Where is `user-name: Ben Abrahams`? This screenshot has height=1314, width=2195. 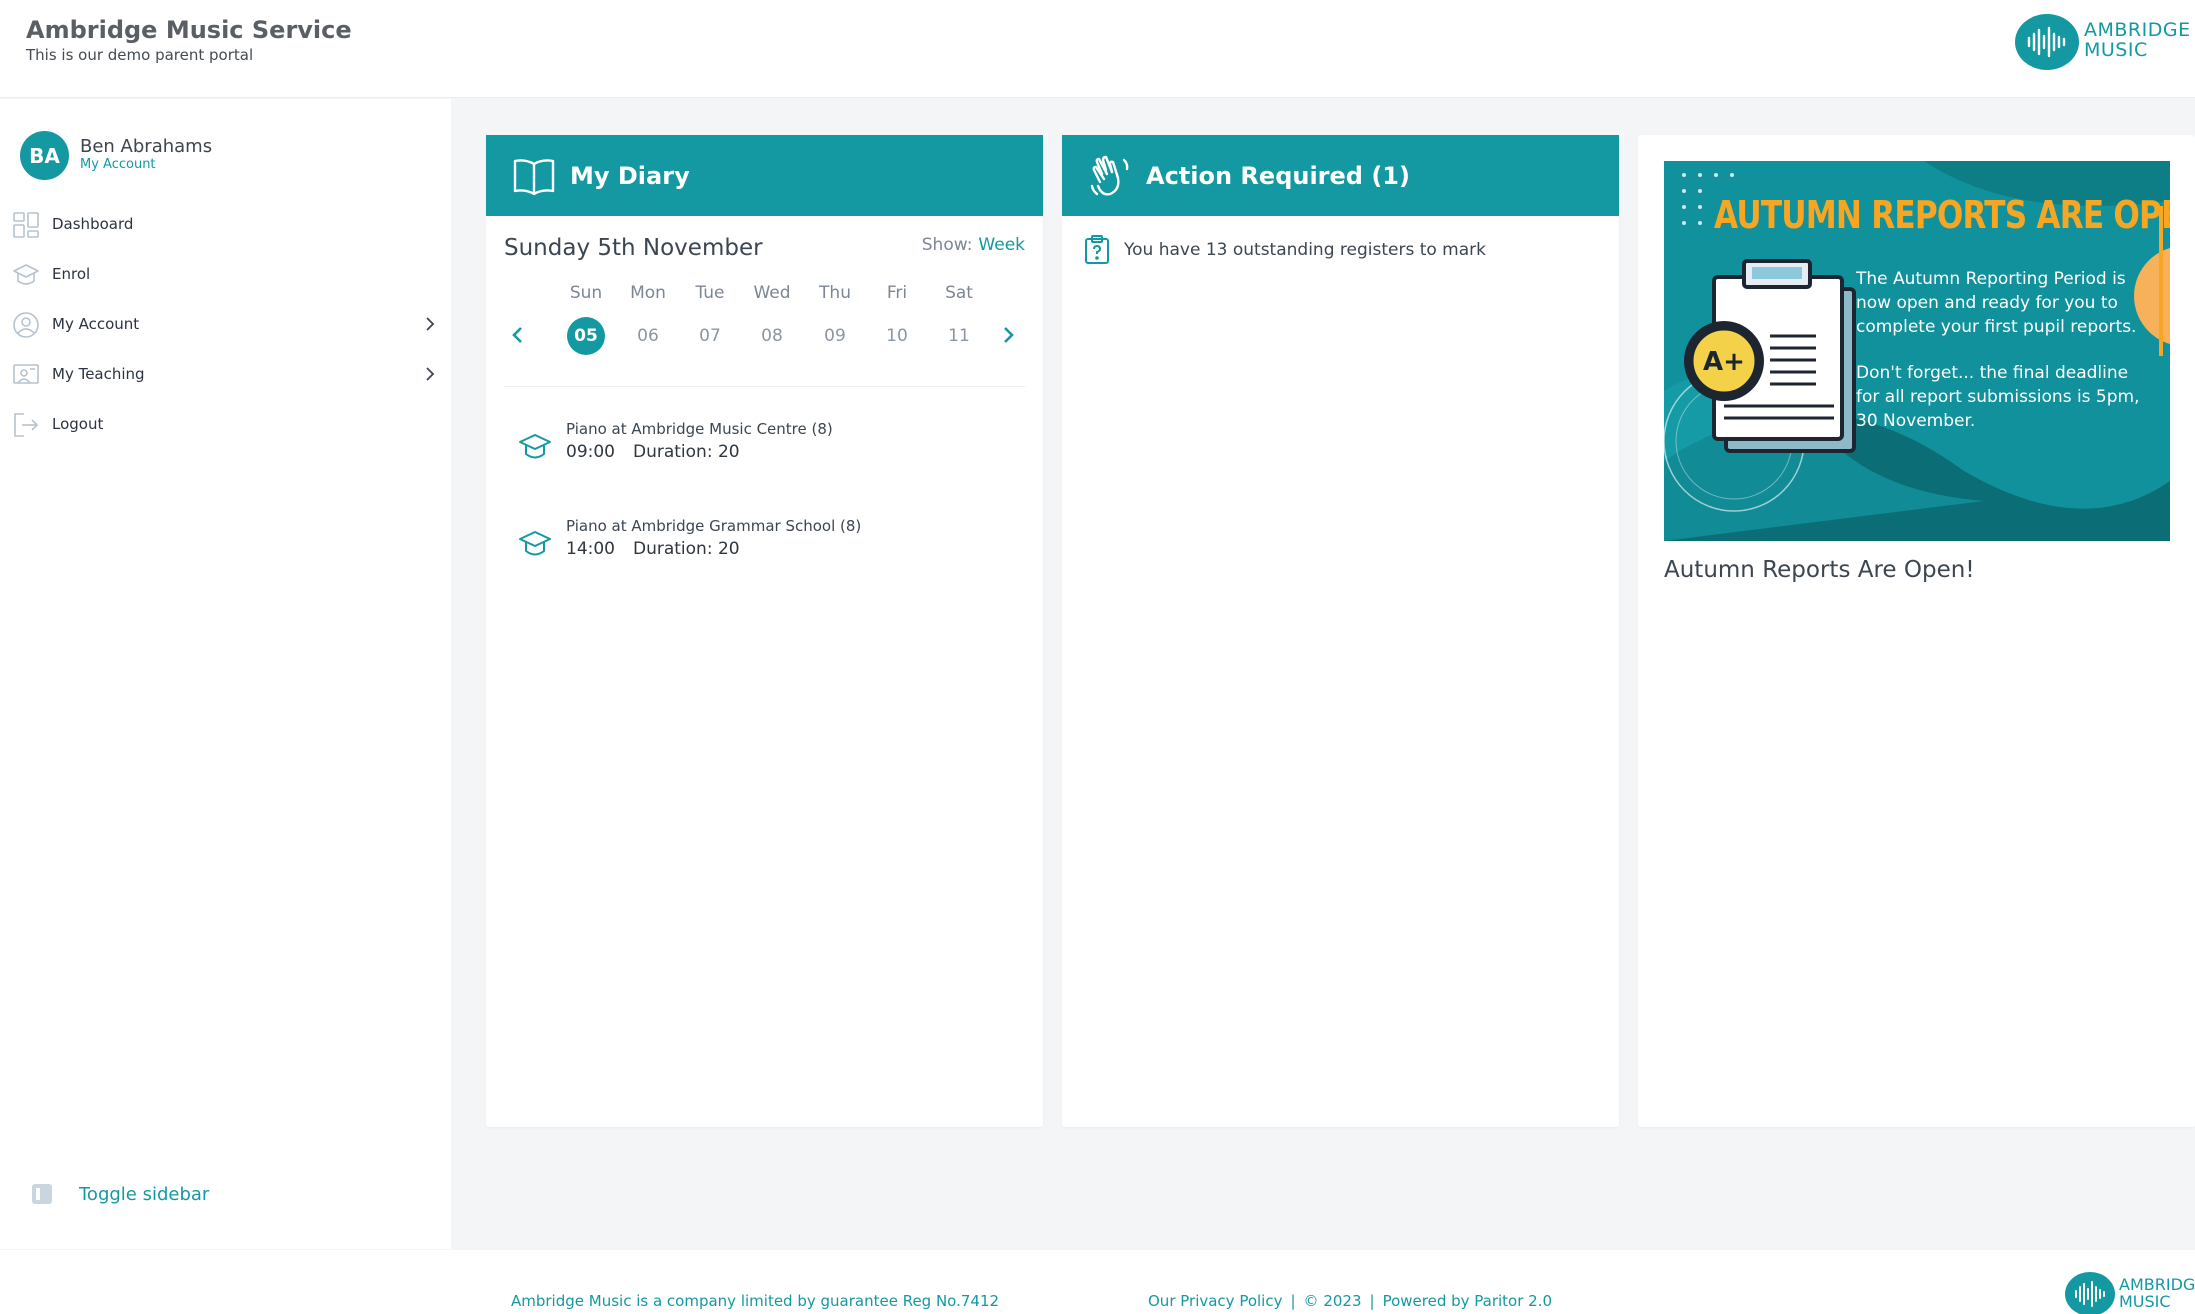 user-name: Ben Abrahams is located at coordinates (146, 146).